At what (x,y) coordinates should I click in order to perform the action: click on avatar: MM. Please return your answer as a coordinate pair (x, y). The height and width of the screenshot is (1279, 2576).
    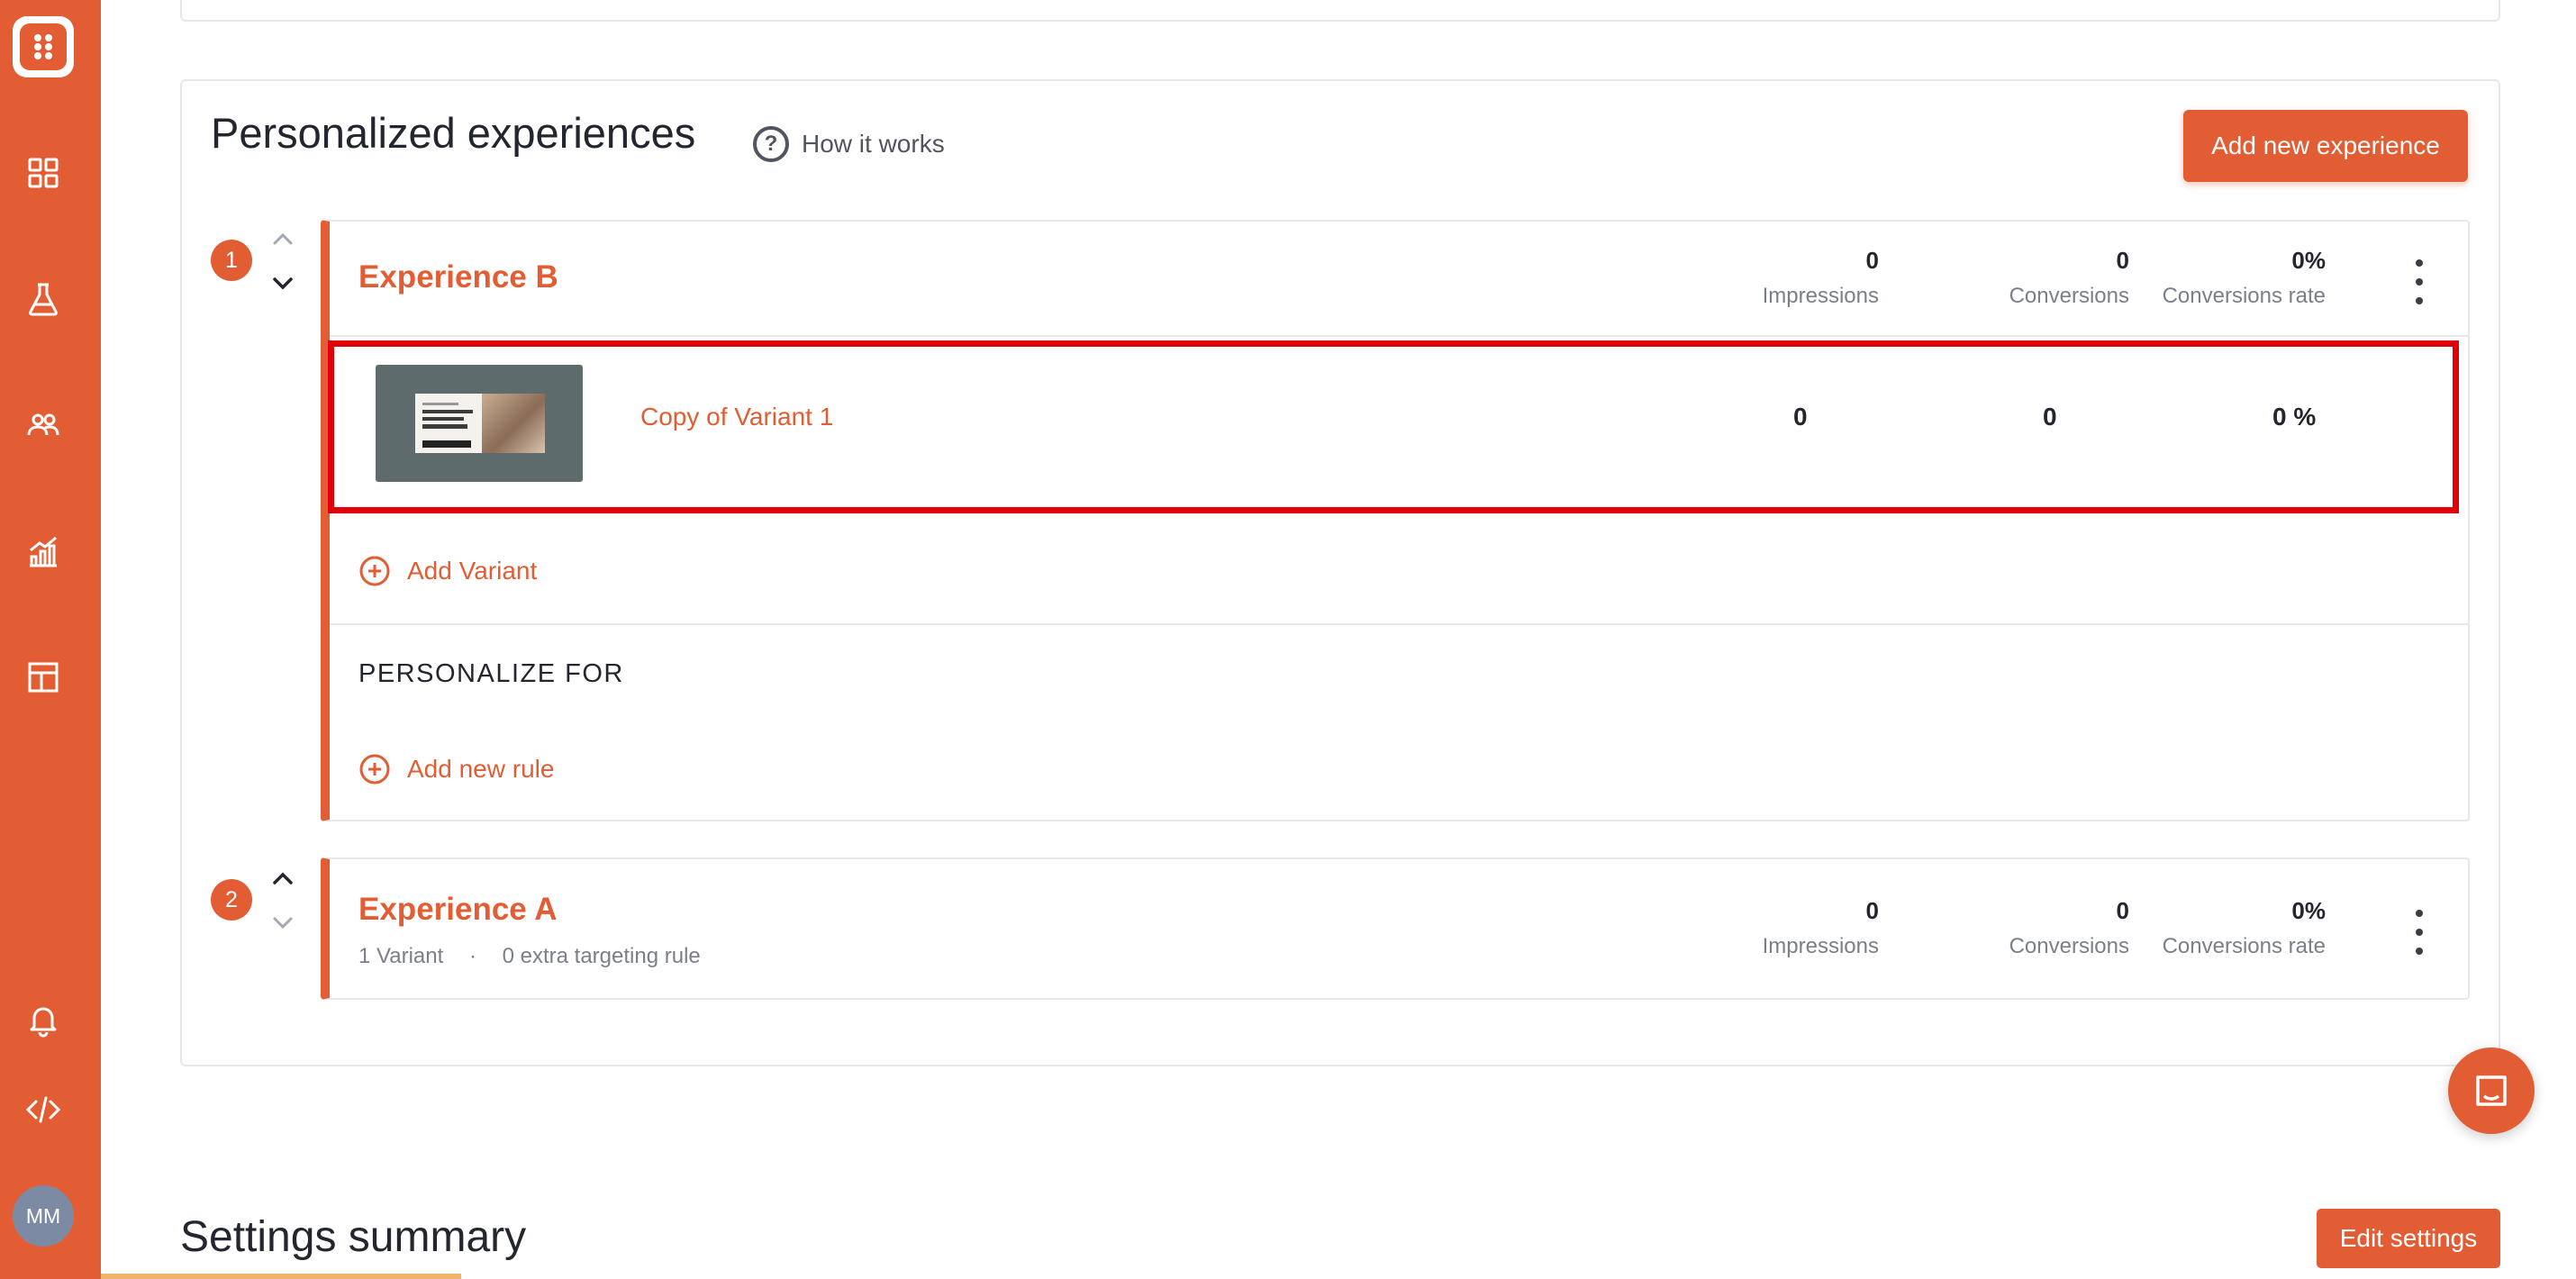
    Looking at the image, I should click on (44, 1216).